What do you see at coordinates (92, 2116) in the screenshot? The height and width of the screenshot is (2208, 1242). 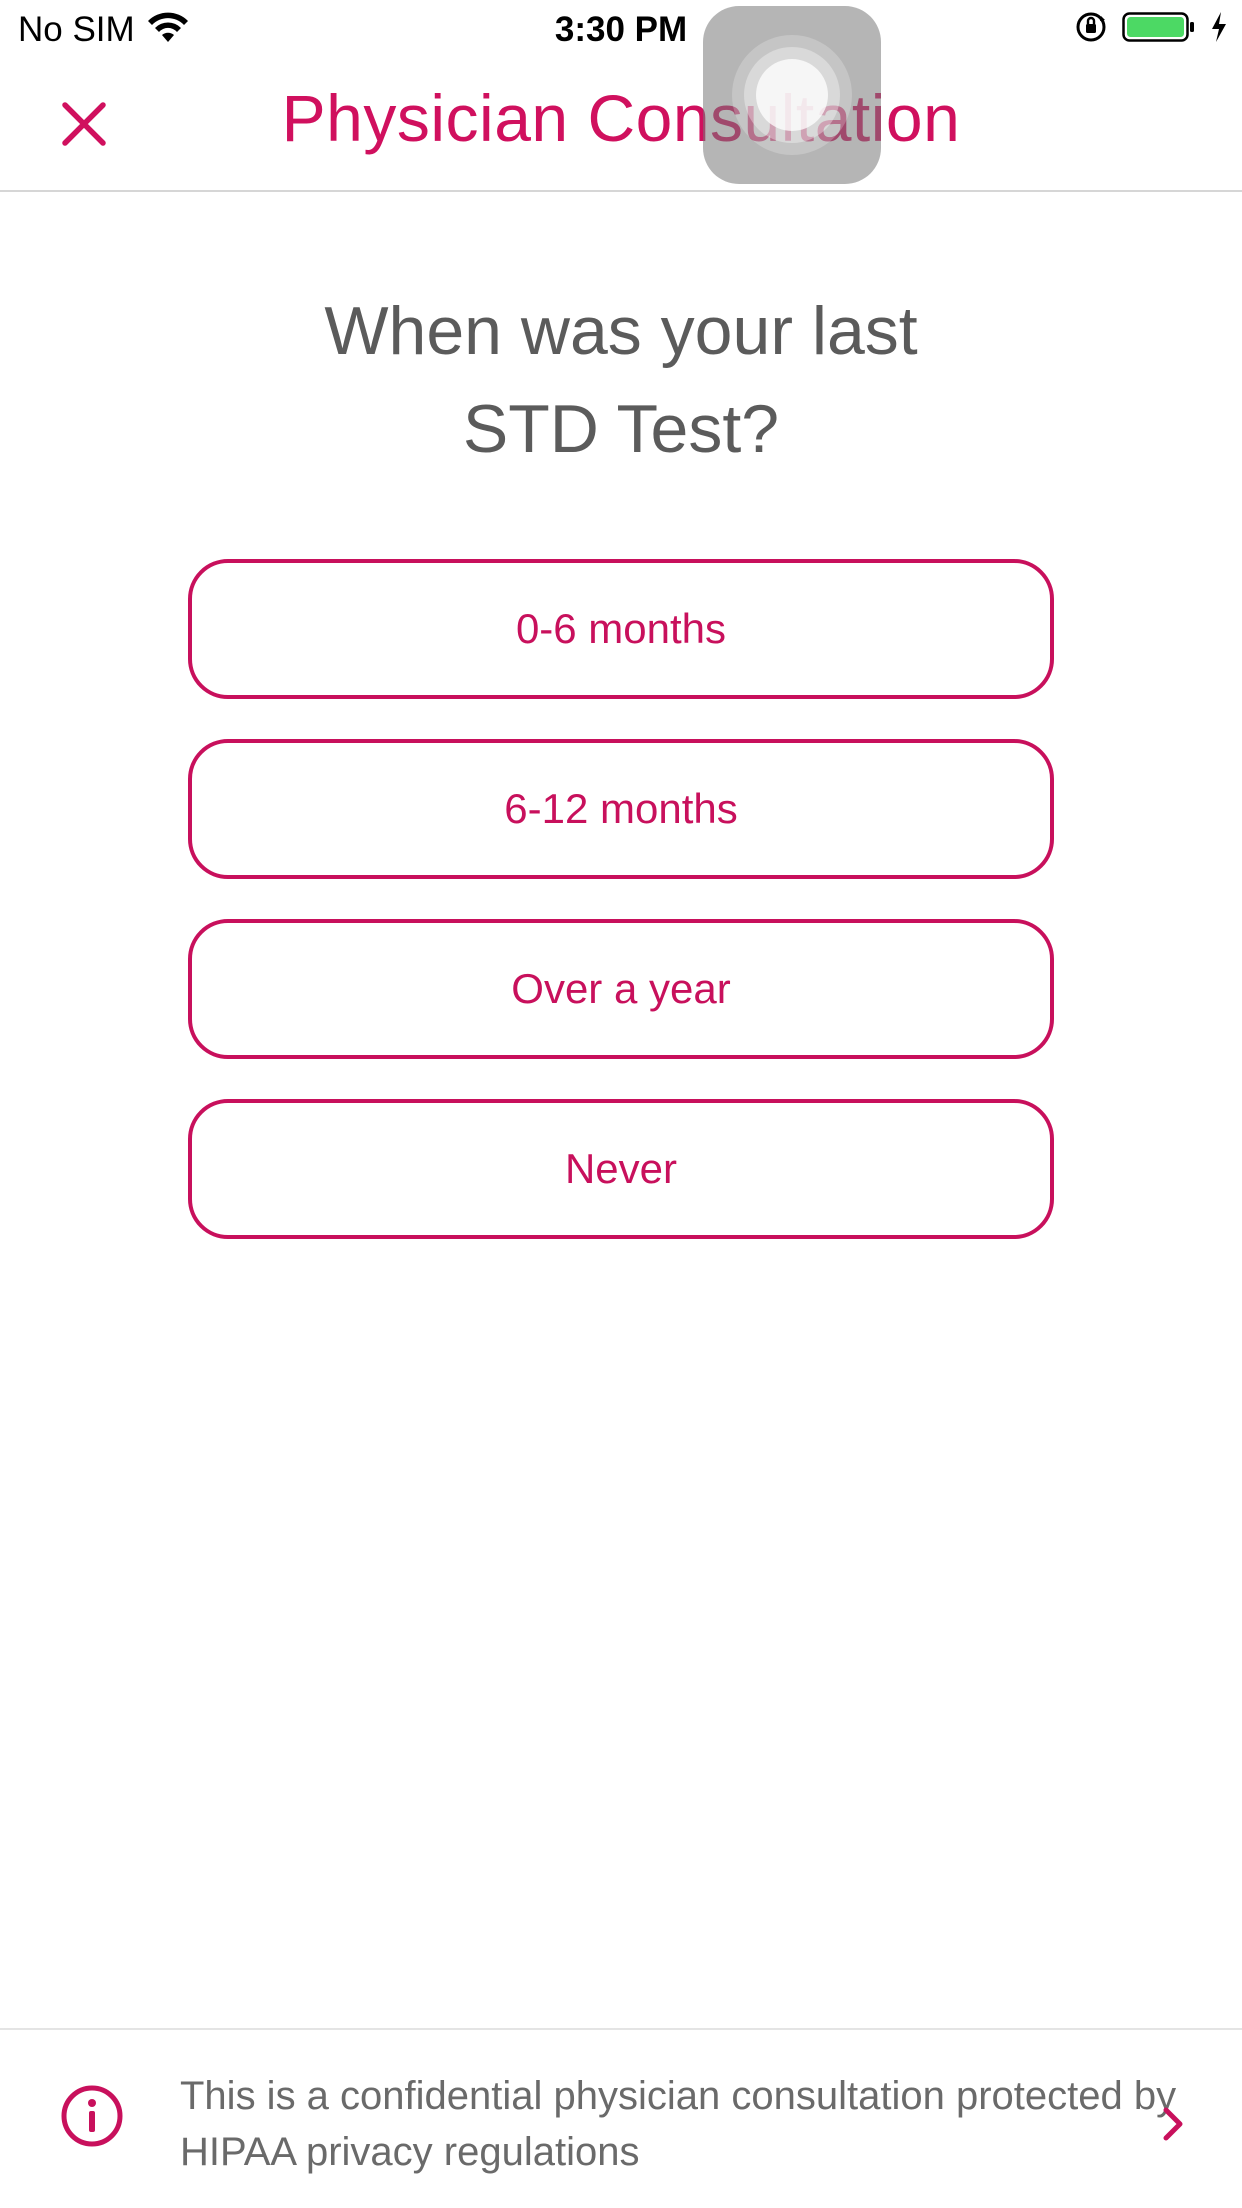 I see `info-icon` at bounding box center [92, 2116].